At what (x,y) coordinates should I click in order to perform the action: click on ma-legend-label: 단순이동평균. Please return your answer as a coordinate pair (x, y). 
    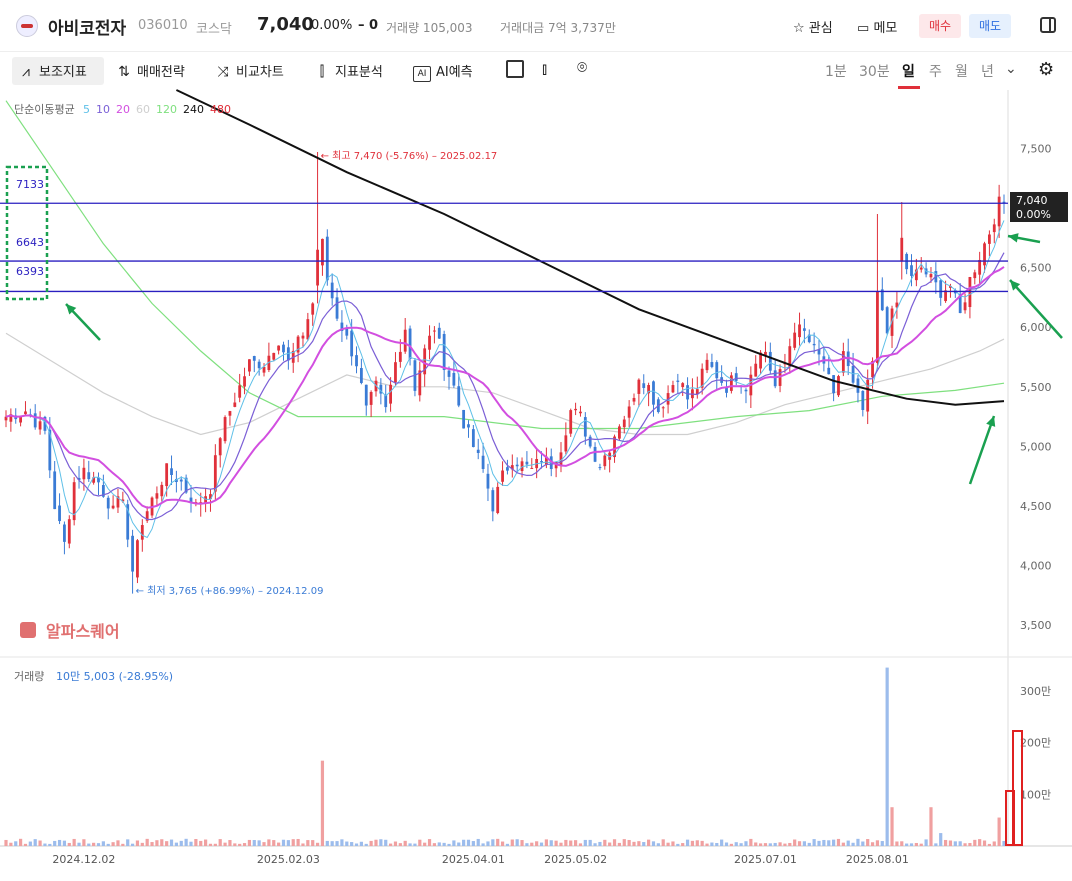
    Looking at the image, I should click on (44, 109).